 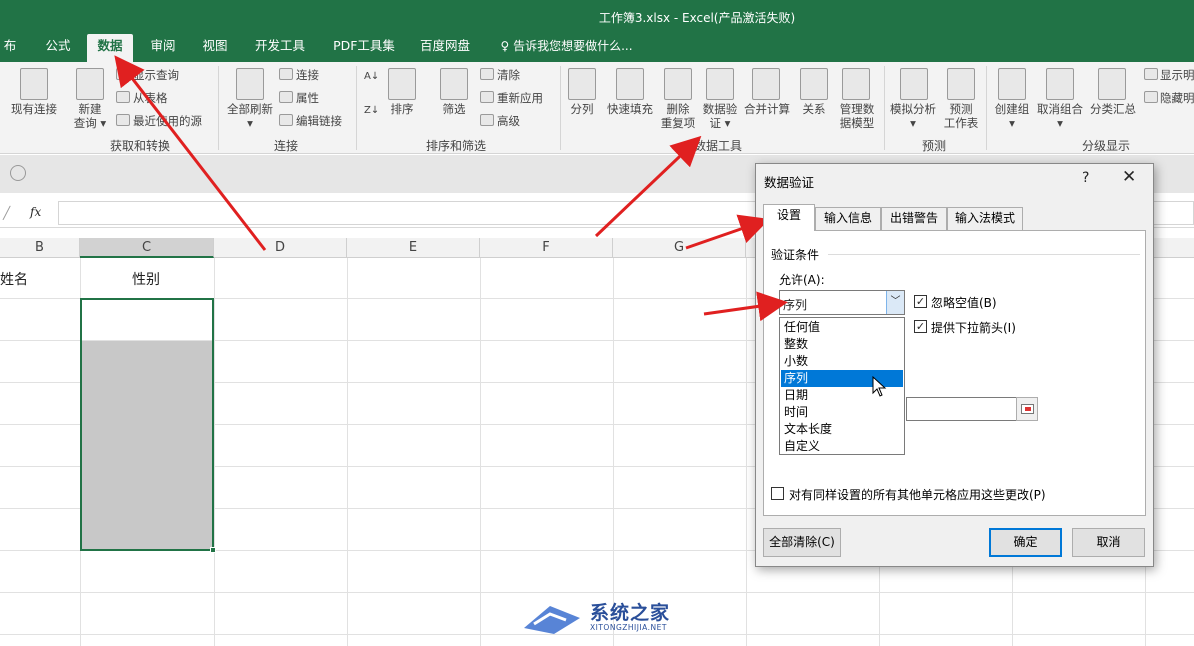 What do you see at coordinates (364, 48) in the screenshot?
I see `tab-pdf-tools: PDF工具集` at bounding box center [364, 48].